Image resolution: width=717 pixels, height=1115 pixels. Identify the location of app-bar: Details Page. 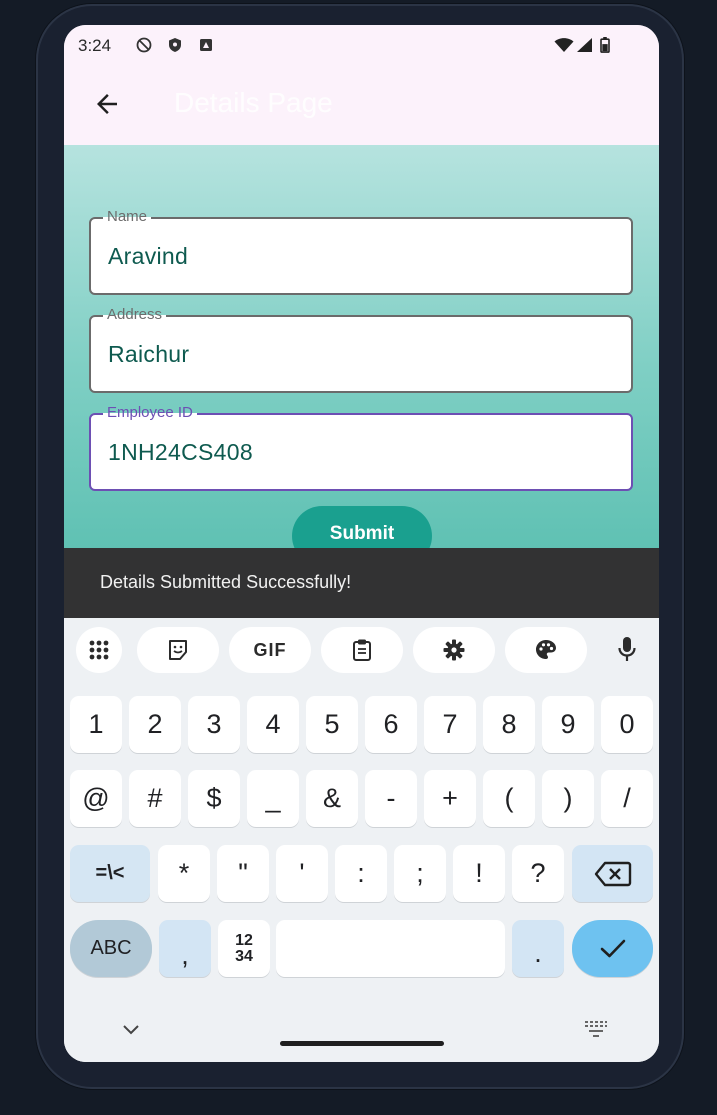
(361, 109).